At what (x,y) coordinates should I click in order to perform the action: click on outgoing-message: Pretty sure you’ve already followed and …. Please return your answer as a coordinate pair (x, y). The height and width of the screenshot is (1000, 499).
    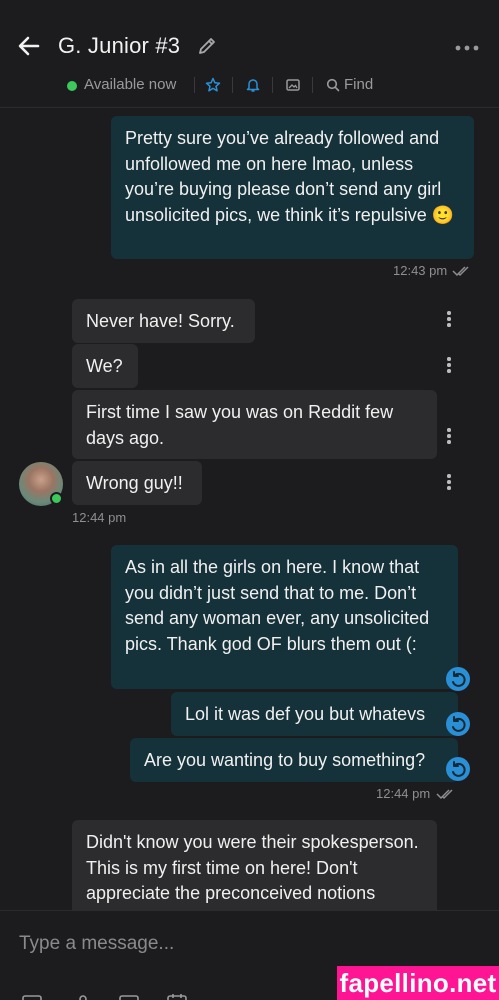
    Looking at the image, I should click on (292, 187).